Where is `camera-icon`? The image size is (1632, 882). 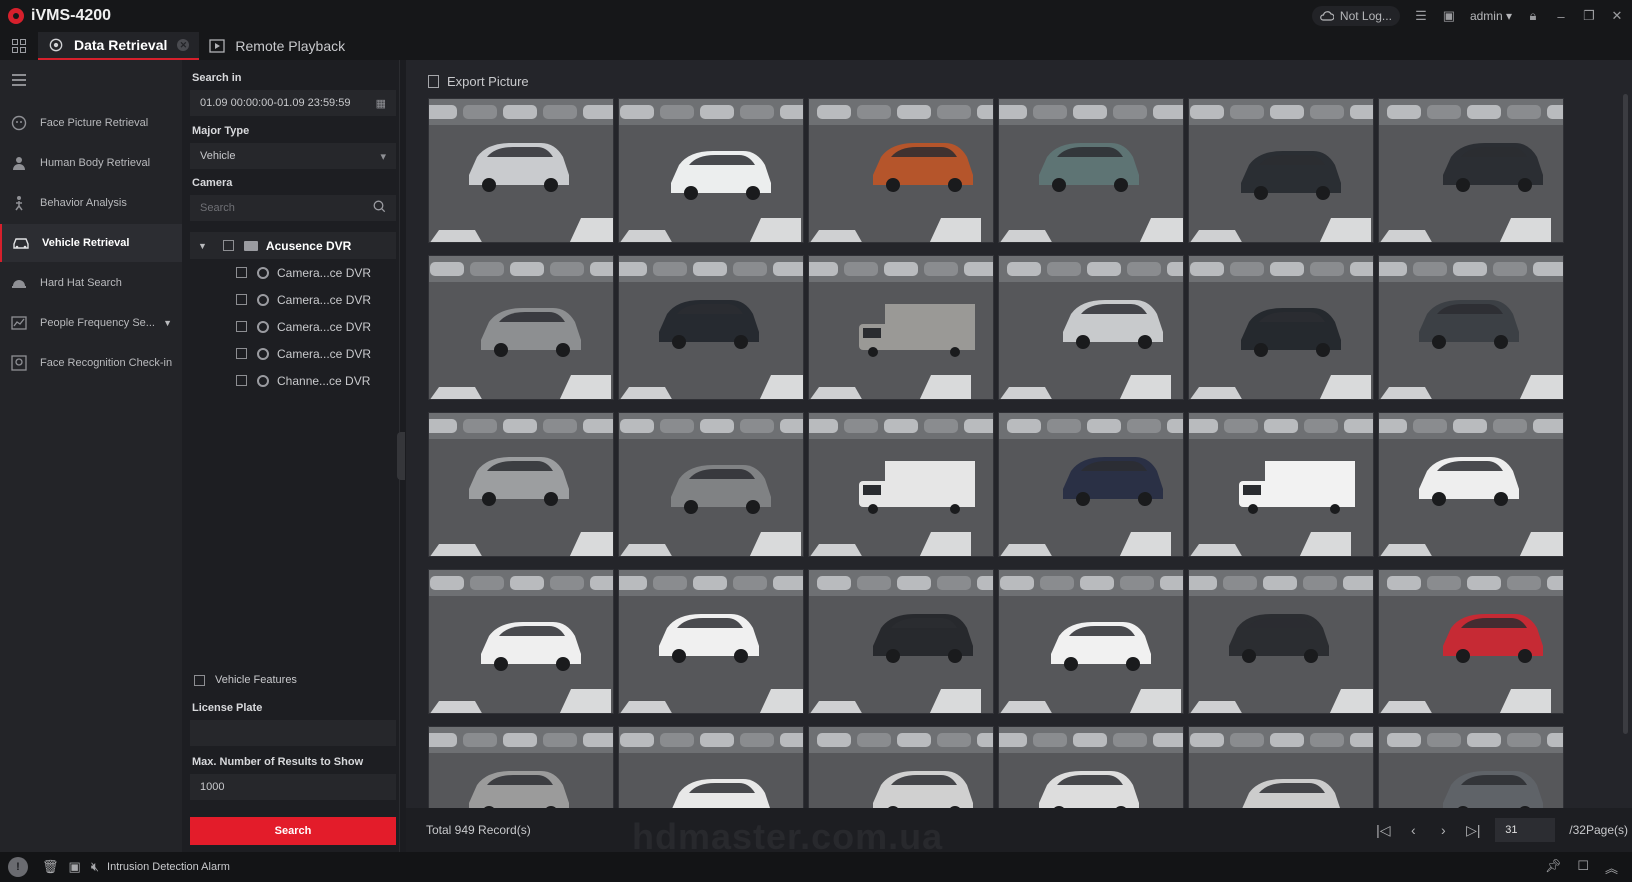 camera-icon is located at coordinates (263, 326).